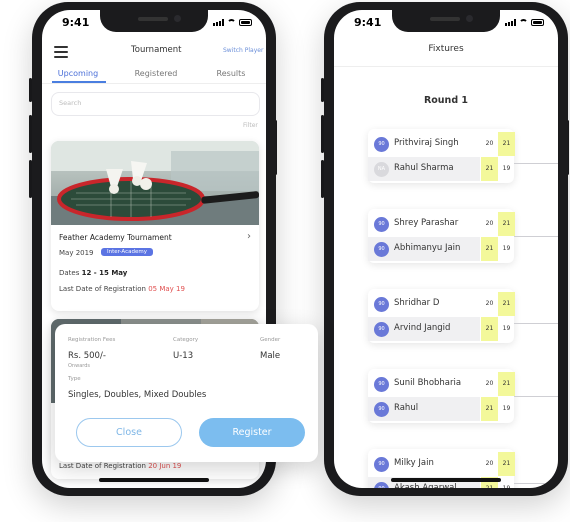  What do you see at coordinates (424, 144) in the screenshot?
I see `player-row: 90 Prithviraj Singh` at bounding box center [424, 144].